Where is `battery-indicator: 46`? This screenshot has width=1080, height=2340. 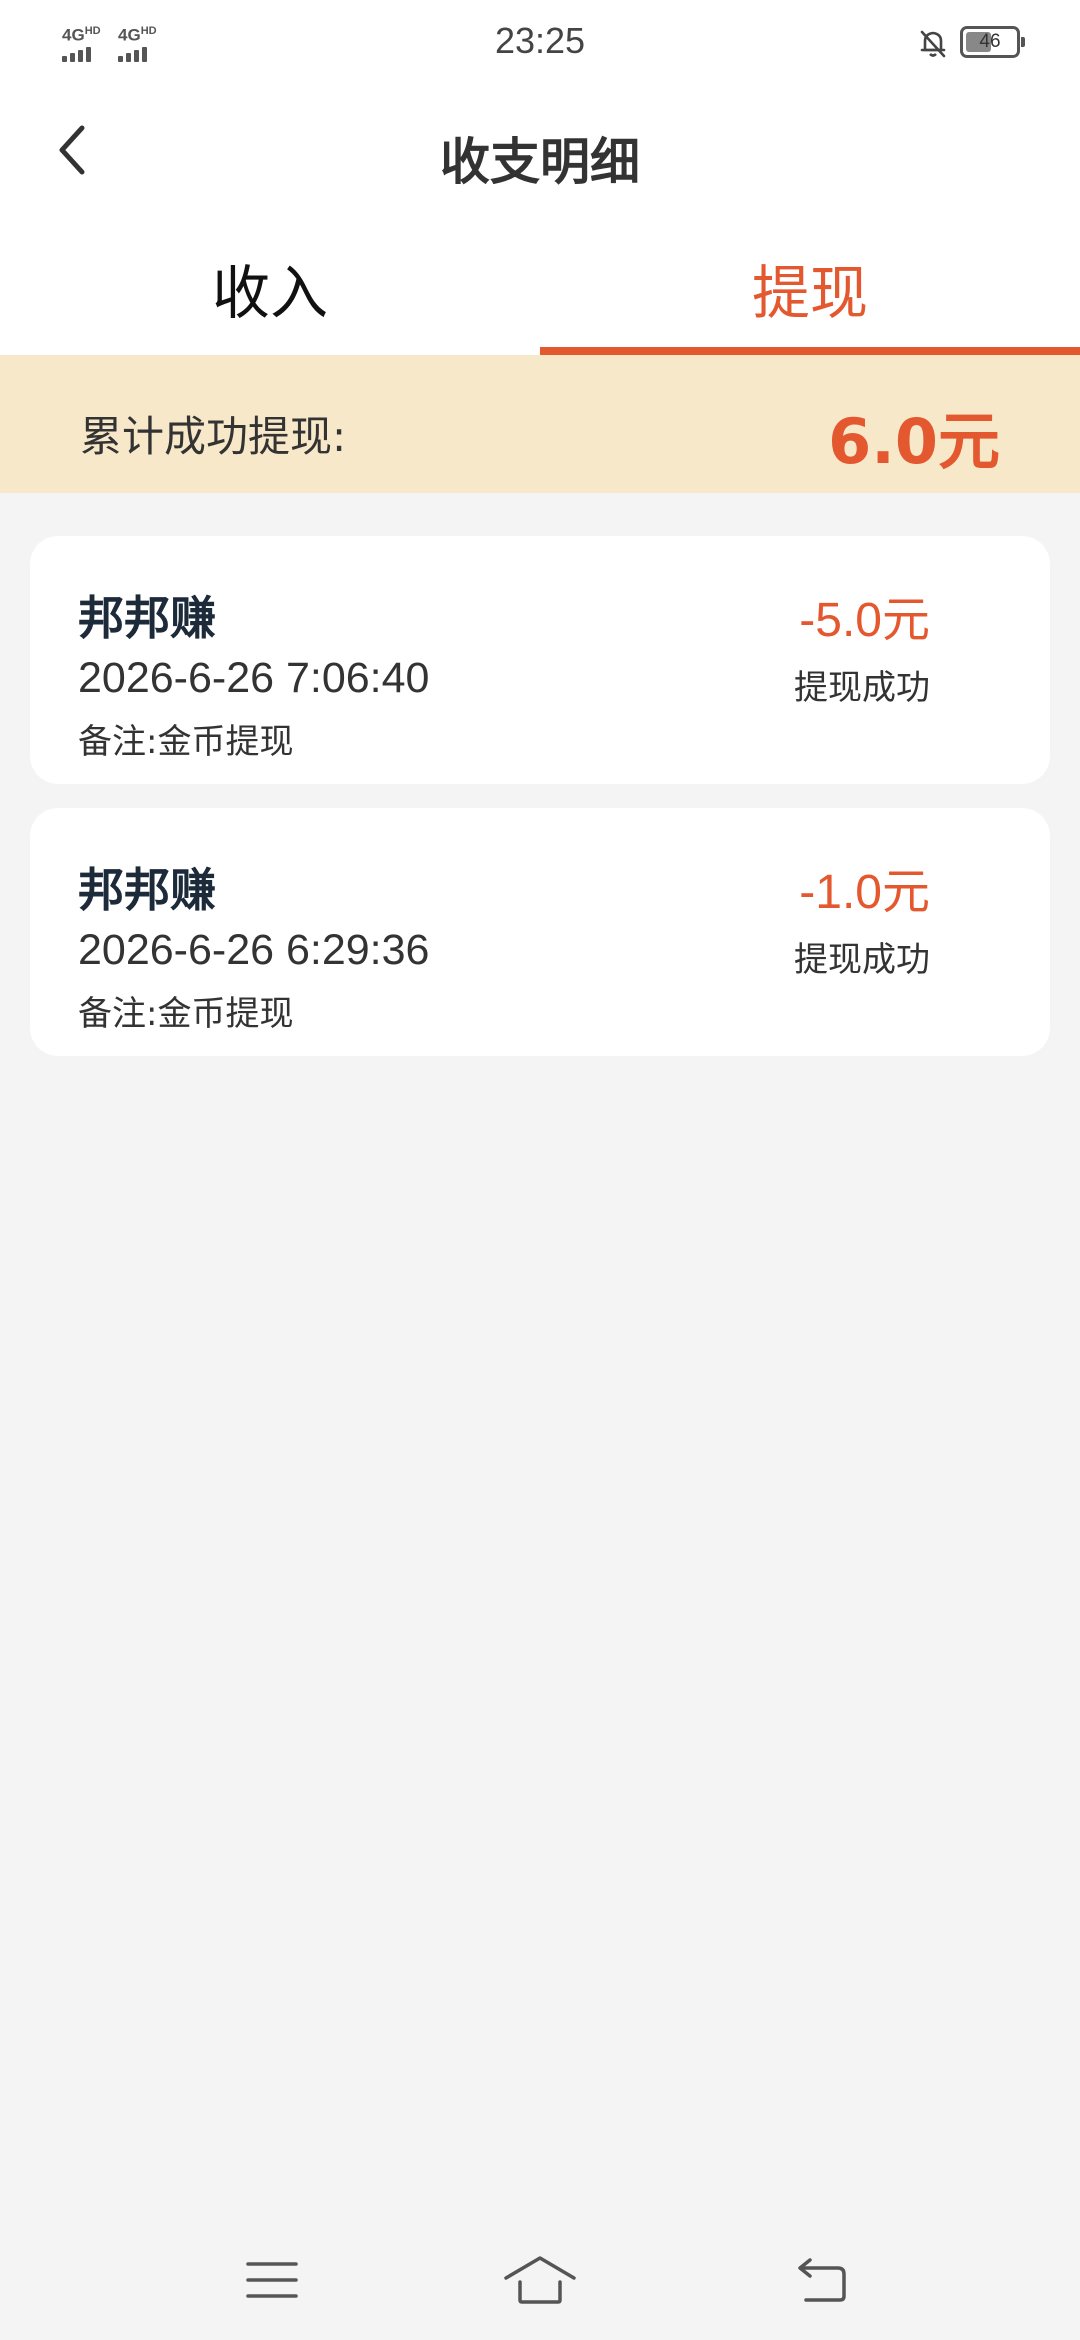 battery-indicator: 46 is located at coordinates (992, 42).